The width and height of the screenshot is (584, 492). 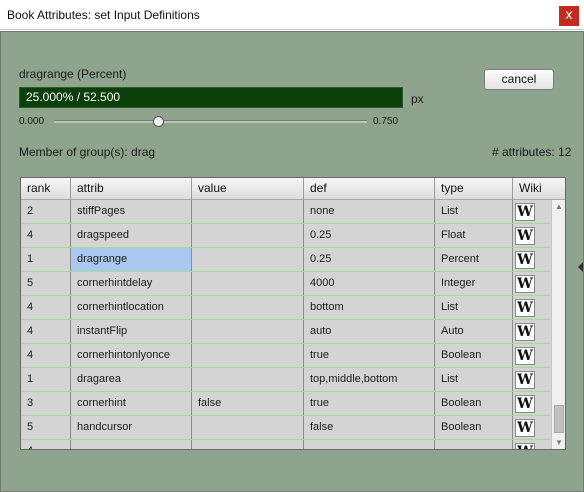 I want to click on cell-type, so click(x=474, y=444).